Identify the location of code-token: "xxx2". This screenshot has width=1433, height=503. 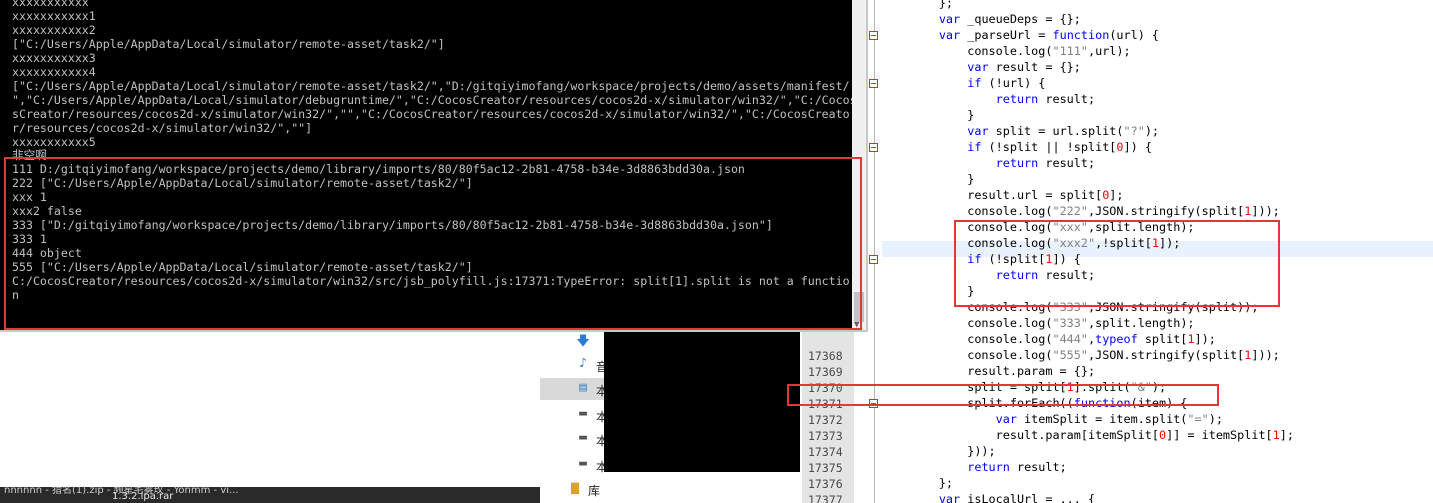
(1074, 243).